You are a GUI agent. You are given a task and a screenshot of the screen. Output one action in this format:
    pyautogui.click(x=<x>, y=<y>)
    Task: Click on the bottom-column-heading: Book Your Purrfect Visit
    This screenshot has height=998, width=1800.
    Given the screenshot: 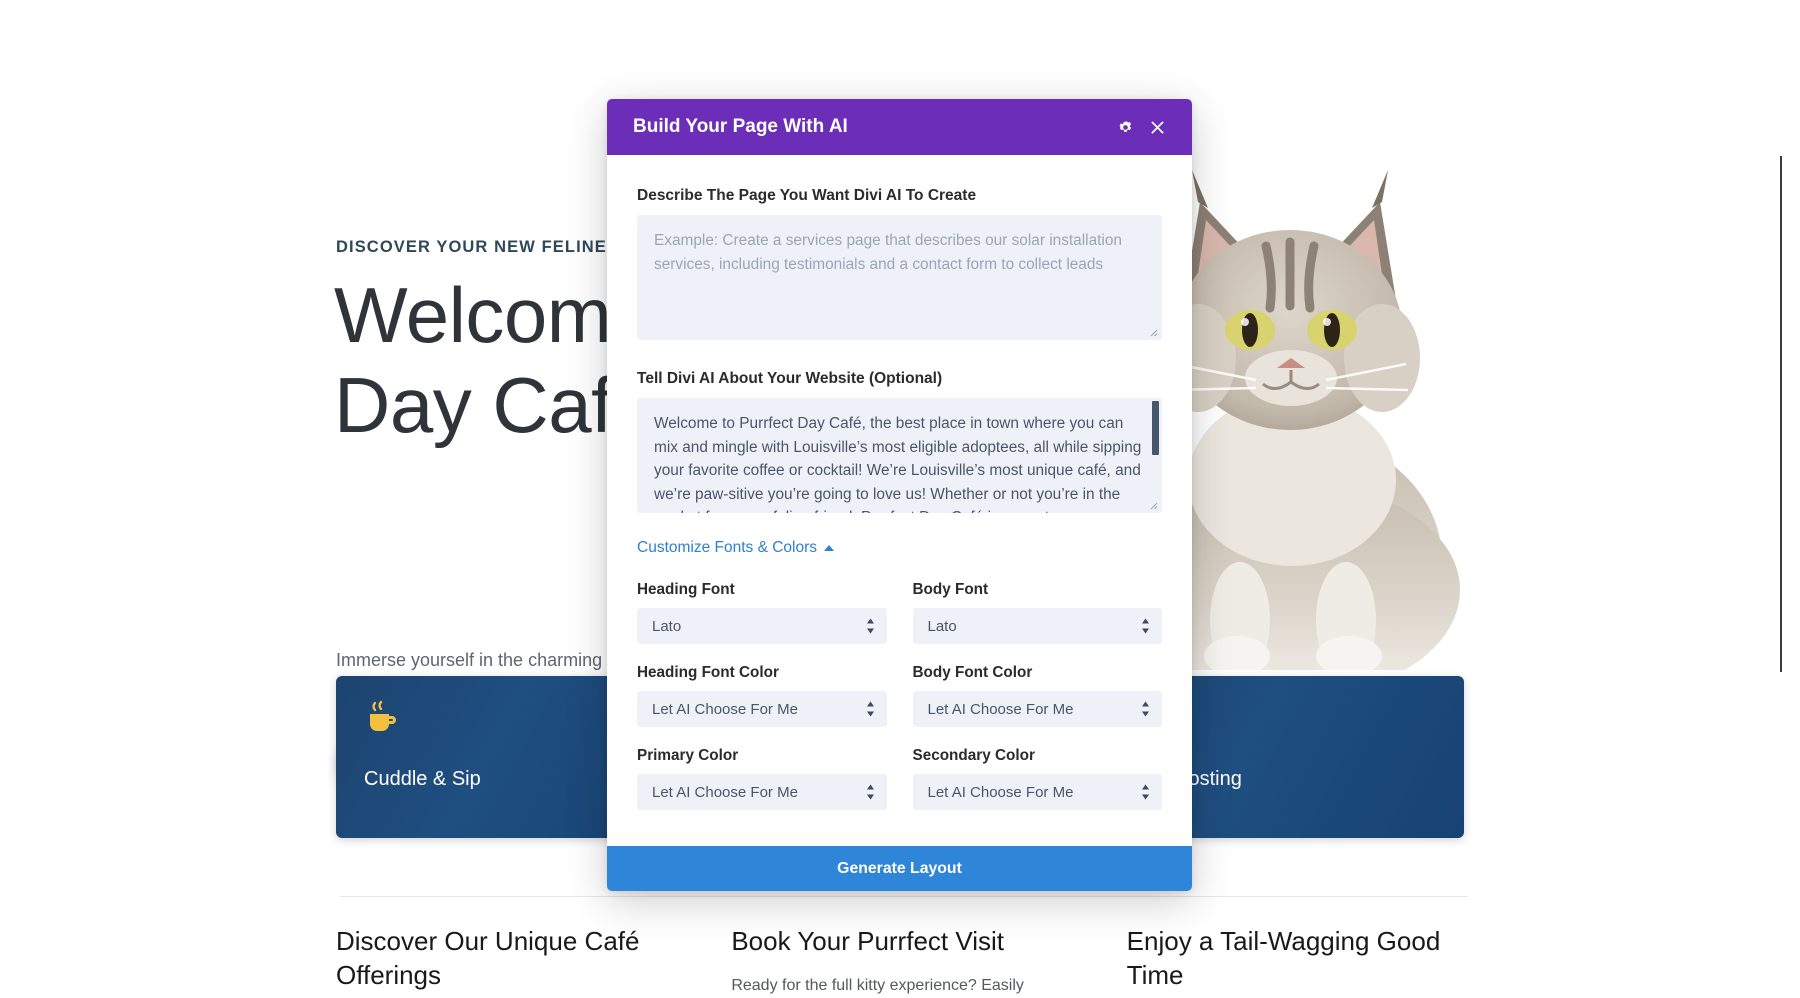 What is the action you would take?
    pyautogui.click(x=867, y=941)
    